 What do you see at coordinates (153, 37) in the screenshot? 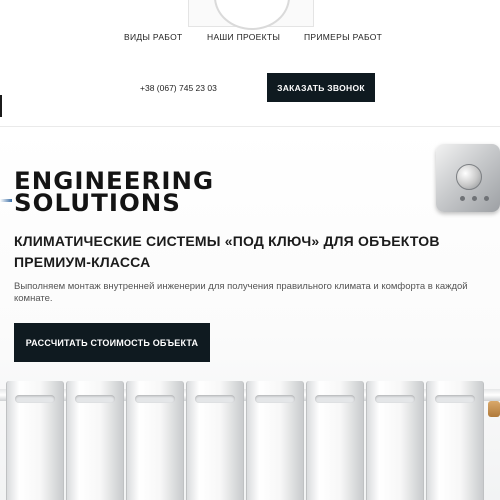
I see `nav-item-work-types: ВИДЫ РАБОТ` at bounding box center [153, 37].